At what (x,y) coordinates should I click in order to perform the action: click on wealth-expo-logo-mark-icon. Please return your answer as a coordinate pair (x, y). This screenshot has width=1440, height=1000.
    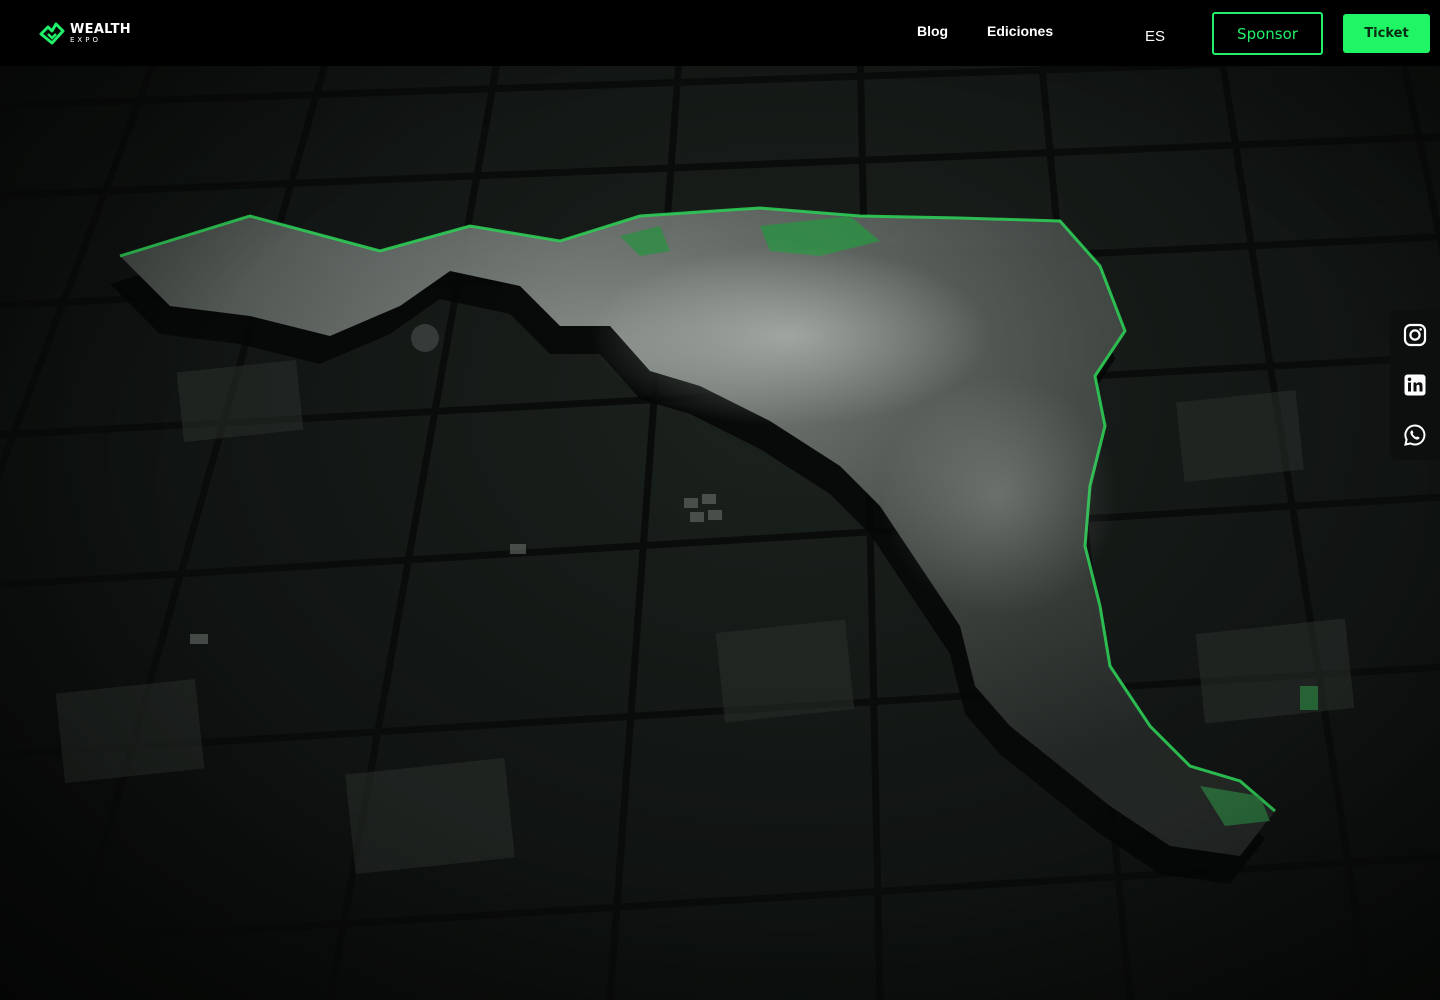
    Looking at the image, I should click on (52, 33).